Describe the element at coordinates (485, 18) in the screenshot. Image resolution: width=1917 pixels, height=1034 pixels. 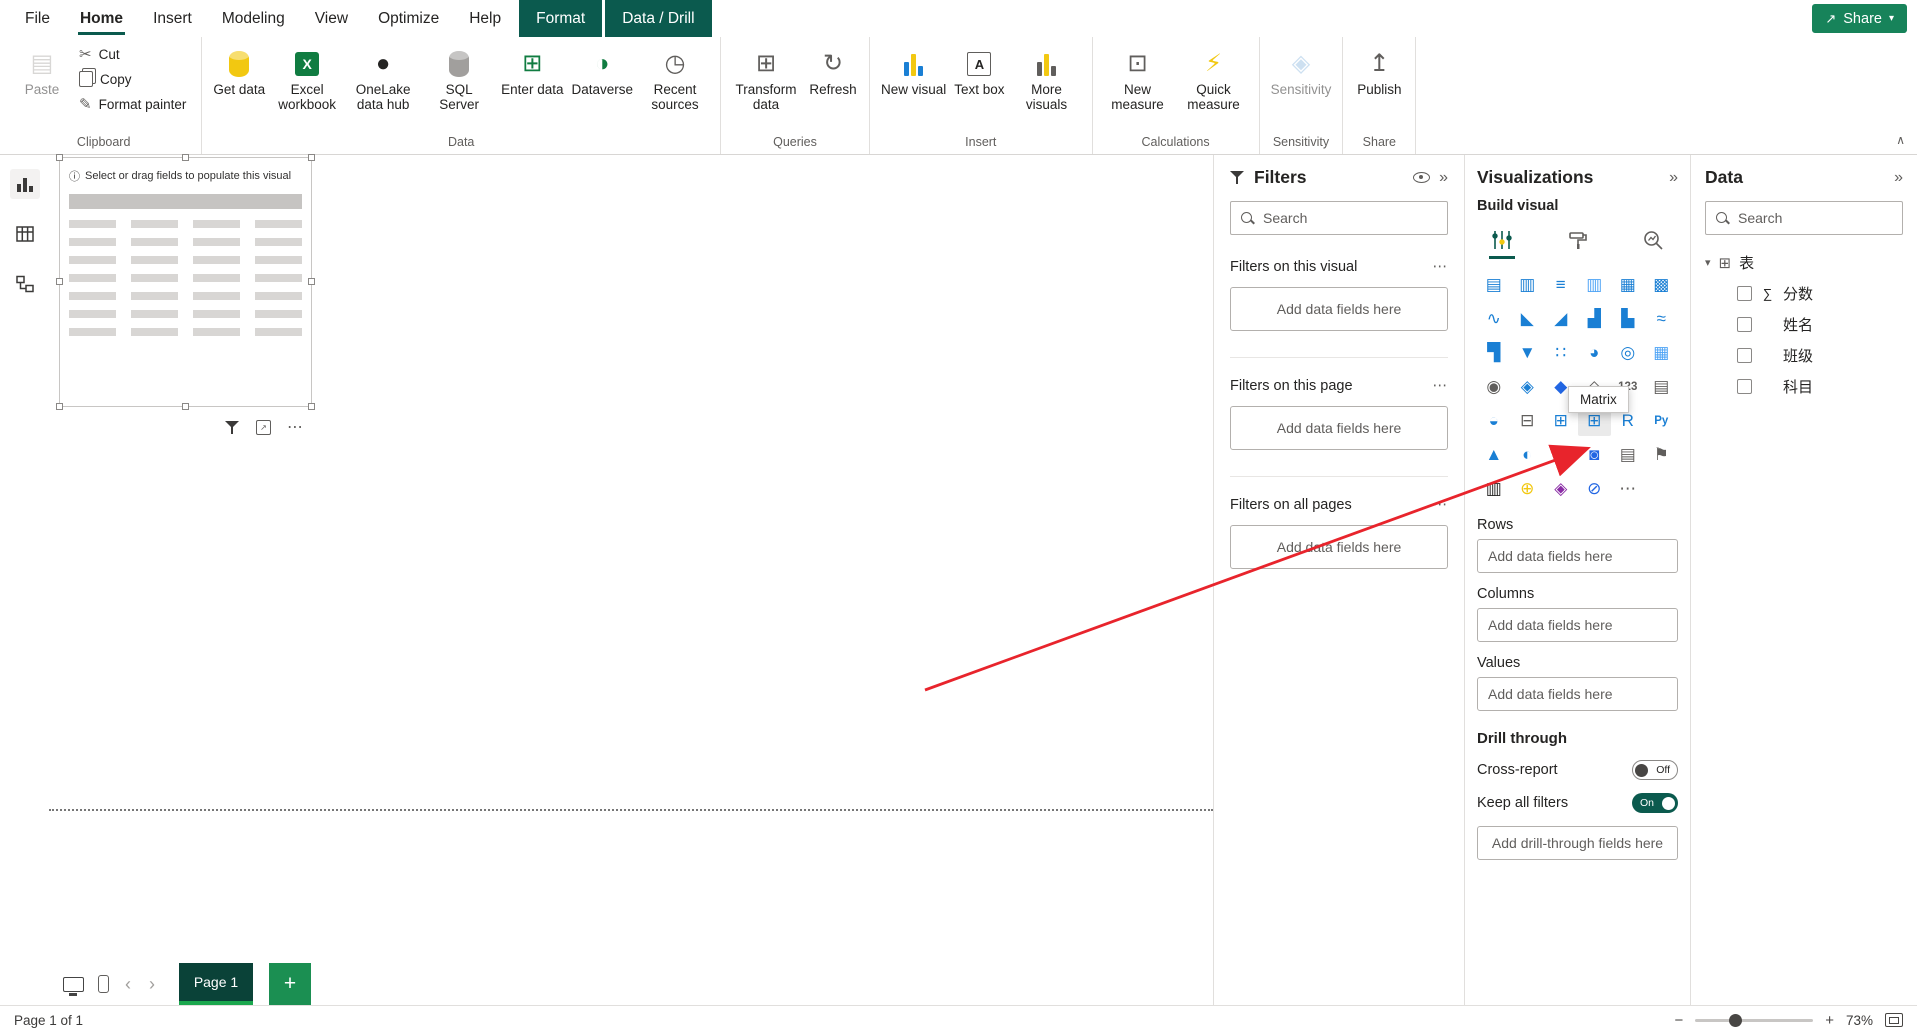
I see `menu-tab-help: Help` at that location.